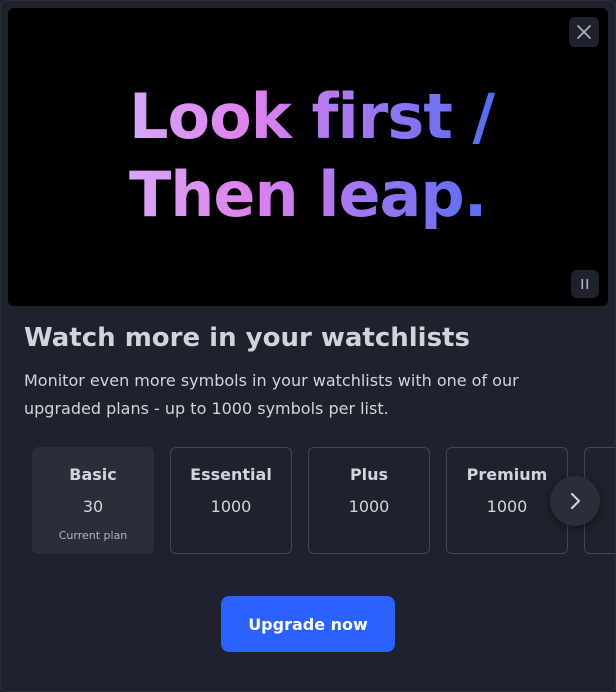 The image size is (616, 692). I want to click on pause-icon, so click(585, 284).